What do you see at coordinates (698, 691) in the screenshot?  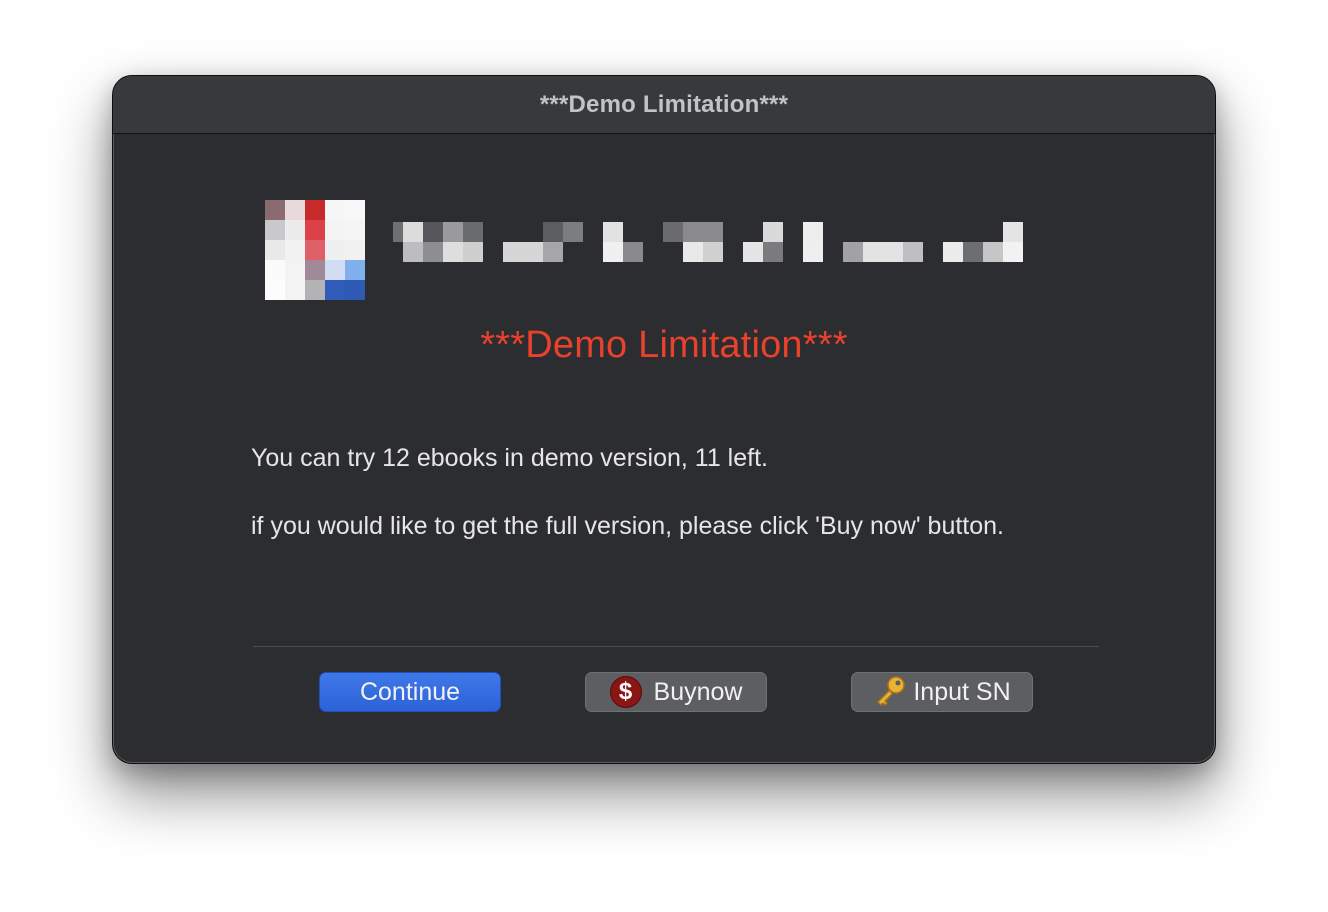 I see `buy-now-button-label: Buynow` at bounding box center [698, 691].